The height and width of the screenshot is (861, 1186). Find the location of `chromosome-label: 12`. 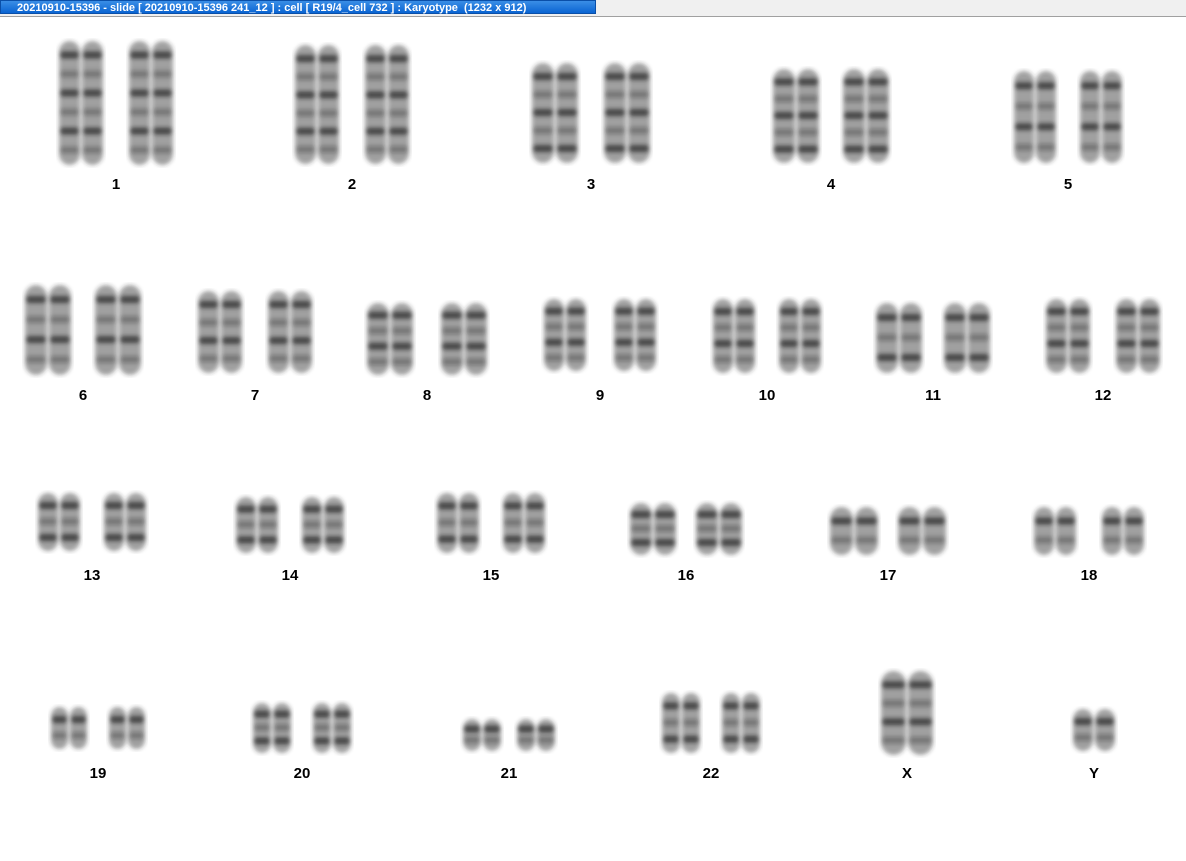

chromosome-label: 12 is located at coordinates (1103, 395).